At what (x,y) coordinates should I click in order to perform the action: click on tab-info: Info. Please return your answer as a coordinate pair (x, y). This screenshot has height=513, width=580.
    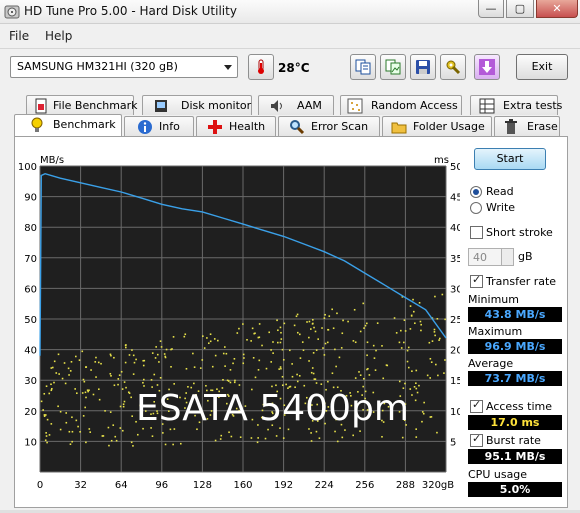
    Looking at the image, I should click on (159, 126).